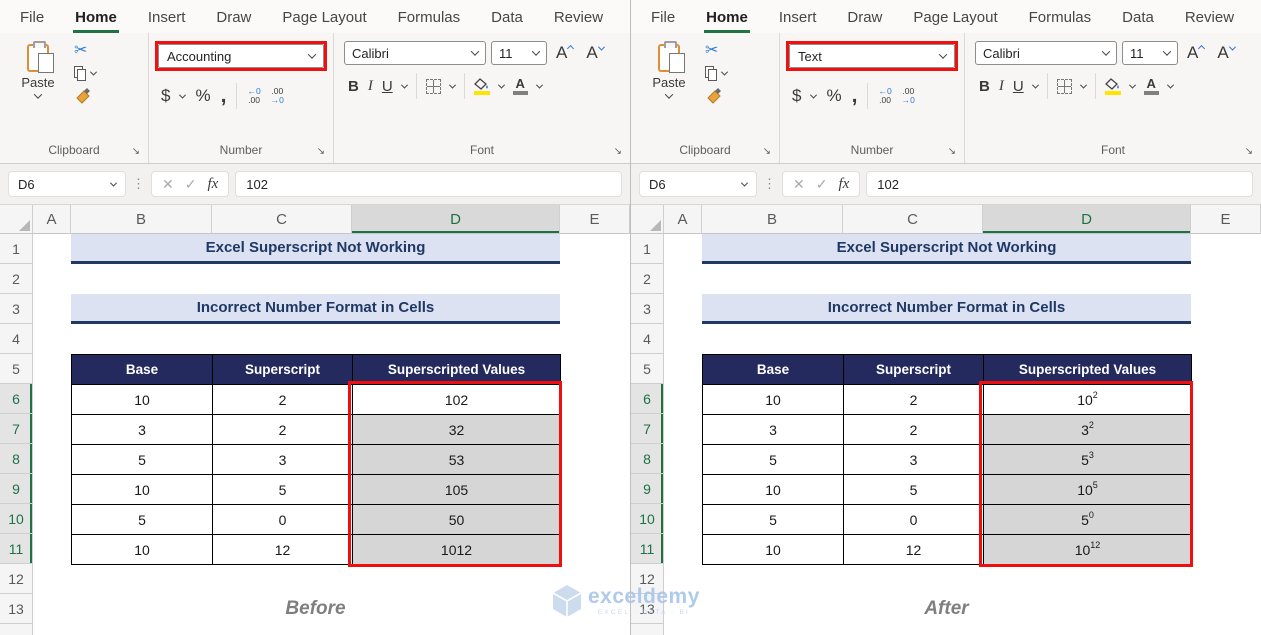 This screenshot has width=1261, height=635. Describe the element at coordinates (647, 609) in the screenshot. I see `row-header-13: 13` at that location.